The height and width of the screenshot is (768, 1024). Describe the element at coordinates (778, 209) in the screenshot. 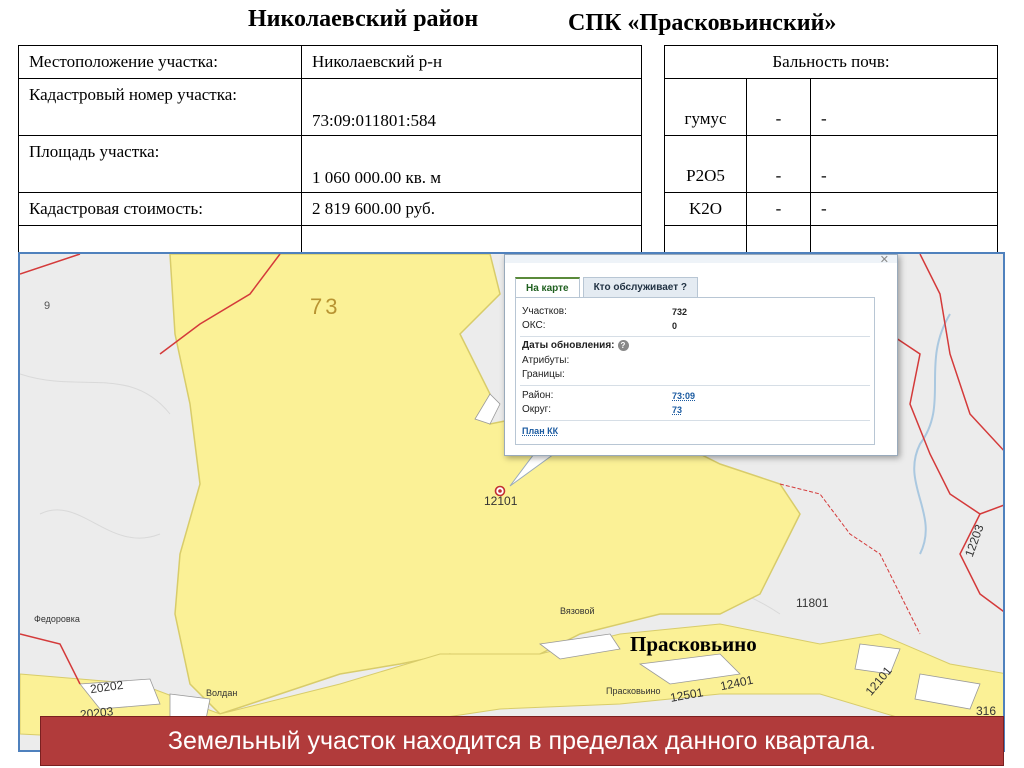

I see `soil-k2o-a: -` at that location.